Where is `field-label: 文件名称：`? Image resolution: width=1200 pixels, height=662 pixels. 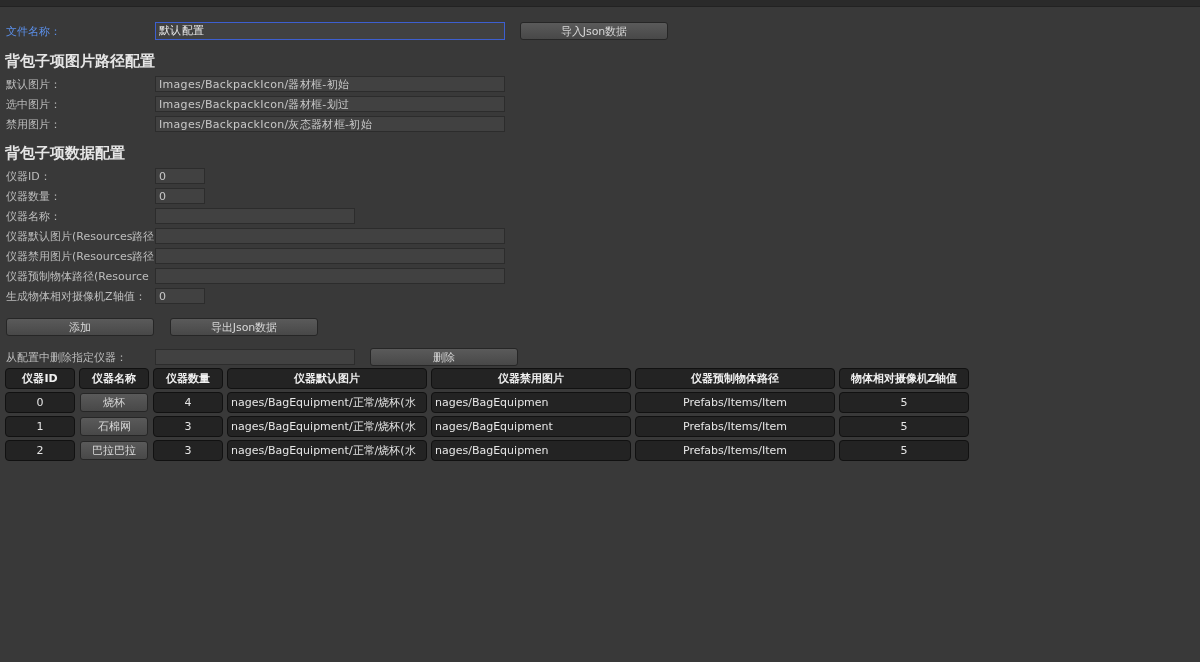
field-label: 文件名称： is located at coordinates (34, 31).